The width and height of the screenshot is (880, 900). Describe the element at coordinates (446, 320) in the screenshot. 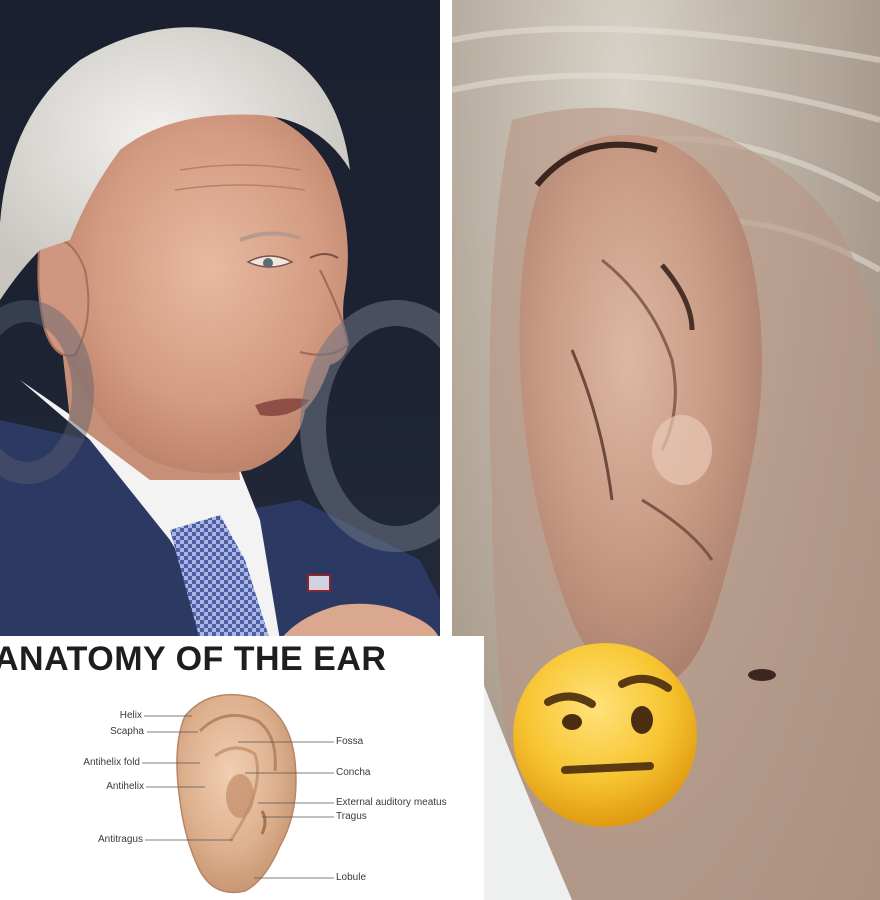

I see `divider` at that location.